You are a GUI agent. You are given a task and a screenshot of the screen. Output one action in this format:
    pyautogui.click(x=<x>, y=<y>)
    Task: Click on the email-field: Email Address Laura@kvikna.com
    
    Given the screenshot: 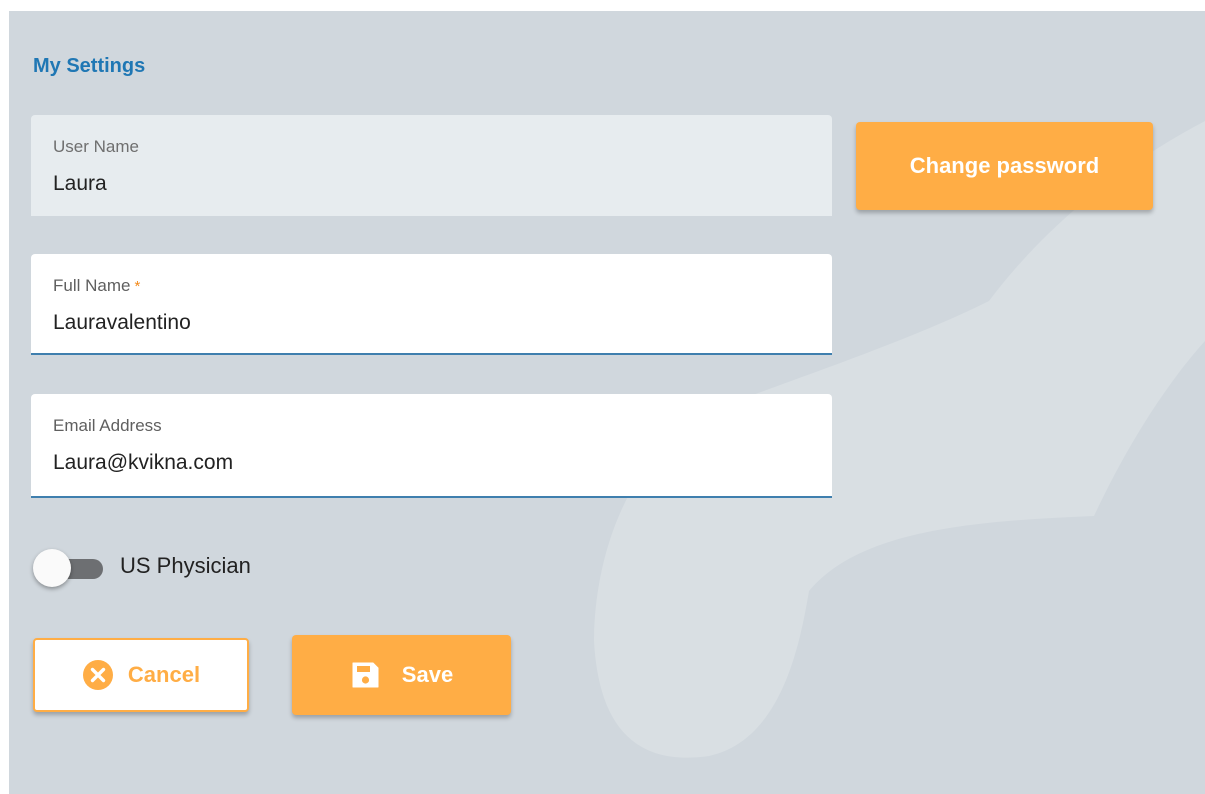 What is the action you would take?
    pyautogui.click(x=431, y=446)
    